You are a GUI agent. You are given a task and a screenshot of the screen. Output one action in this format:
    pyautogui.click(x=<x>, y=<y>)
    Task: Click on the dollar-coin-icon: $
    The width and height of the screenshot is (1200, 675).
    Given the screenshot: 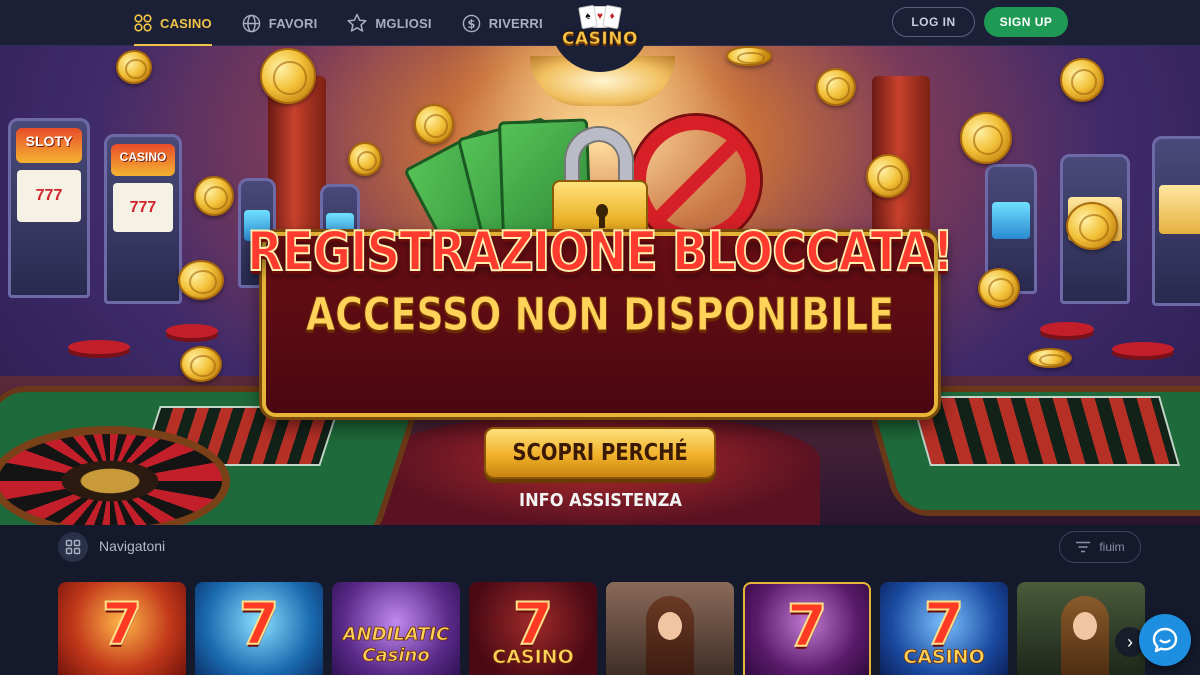 What is the action you would take?
    pyautogui.click(x=471, y=23)
    